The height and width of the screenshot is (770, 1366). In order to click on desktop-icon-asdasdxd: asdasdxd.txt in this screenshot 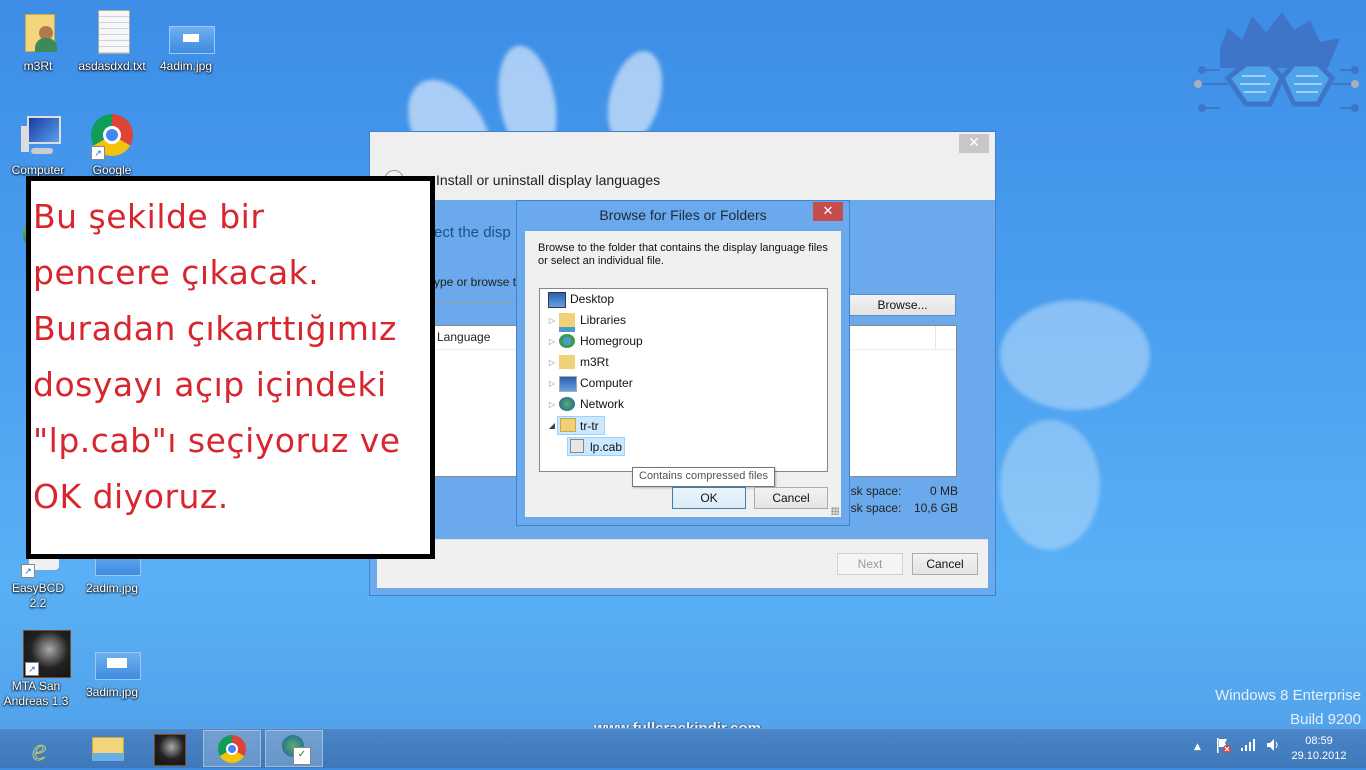, I will do `click(112, 42)`.